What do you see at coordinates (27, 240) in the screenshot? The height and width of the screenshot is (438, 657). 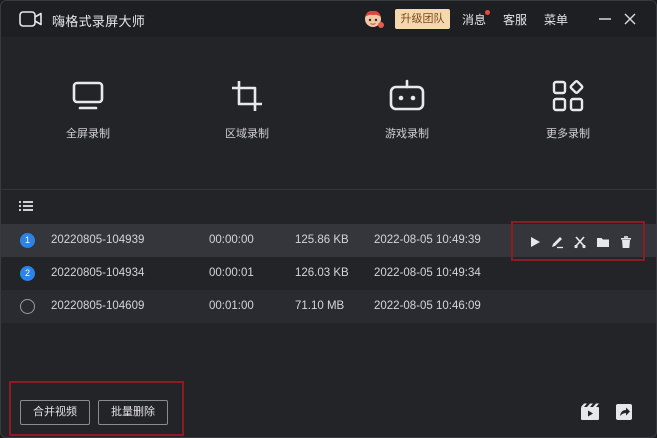 I see `index-badge: 1` at bounding box center [27, 240].